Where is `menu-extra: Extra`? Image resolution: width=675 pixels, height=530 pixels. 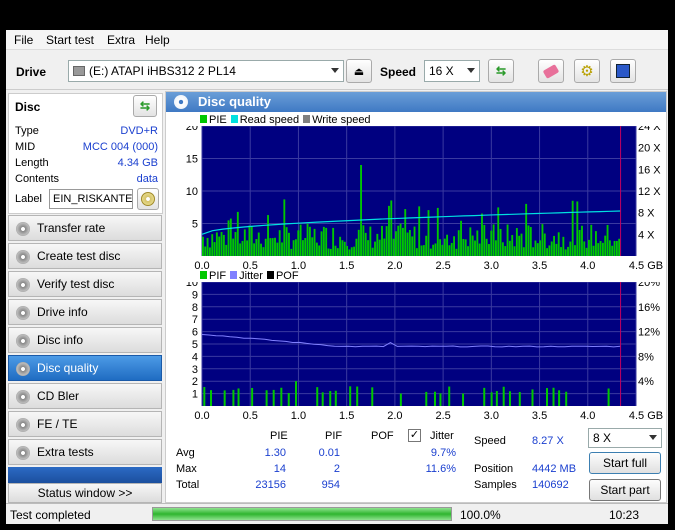 menu-extra: Extra is located at coordinates (121, 40).